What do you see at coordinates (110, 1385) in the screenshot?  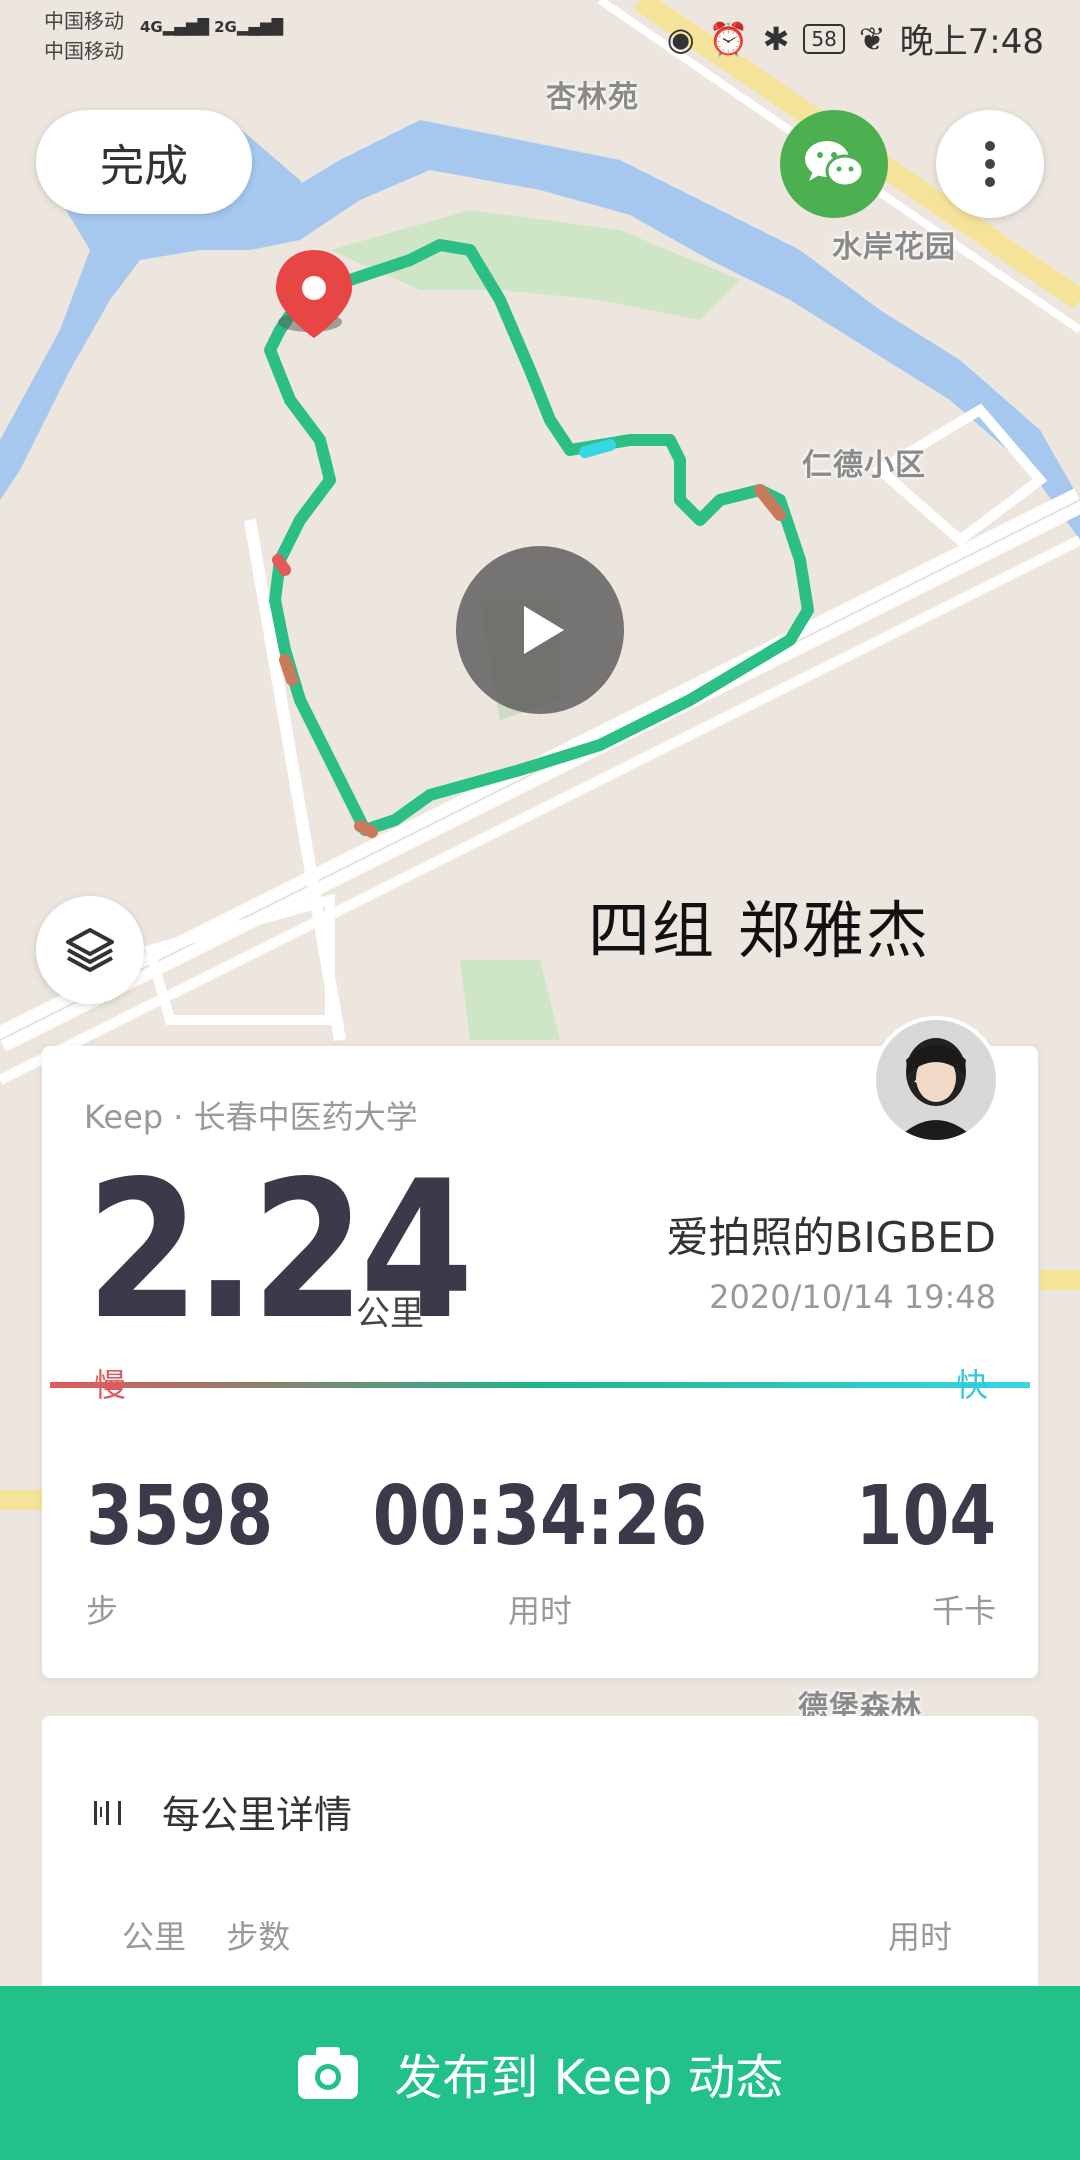 I see `slow-label: 慢` at bounding box center [110, 1385].